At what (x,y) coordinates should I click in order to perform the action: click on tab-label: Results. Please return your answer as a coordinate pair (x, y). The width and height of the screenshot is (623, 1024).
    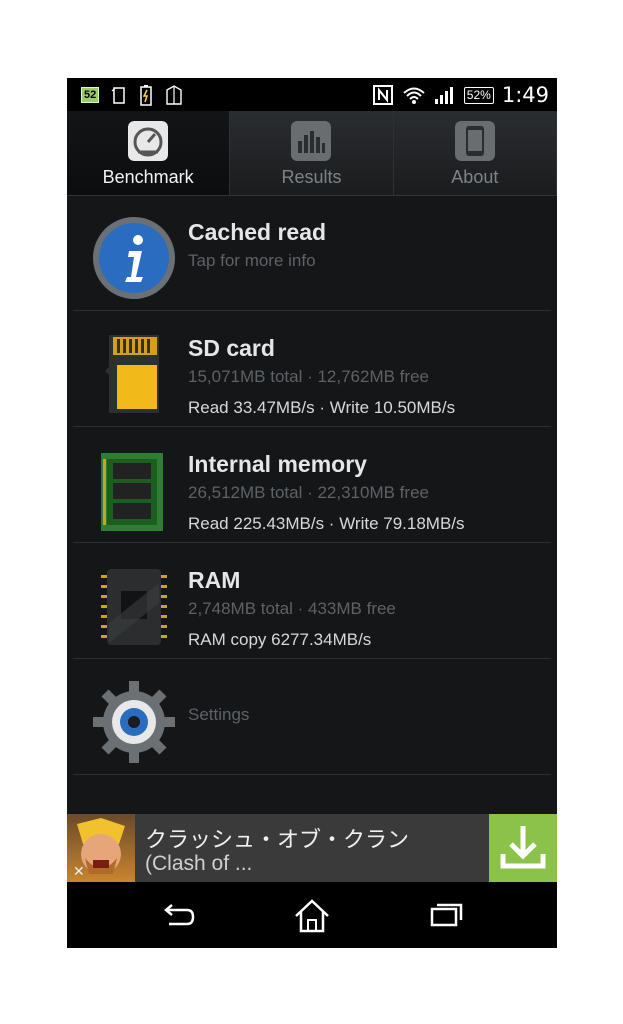
    Looking at the image, I should click on (311, 177).